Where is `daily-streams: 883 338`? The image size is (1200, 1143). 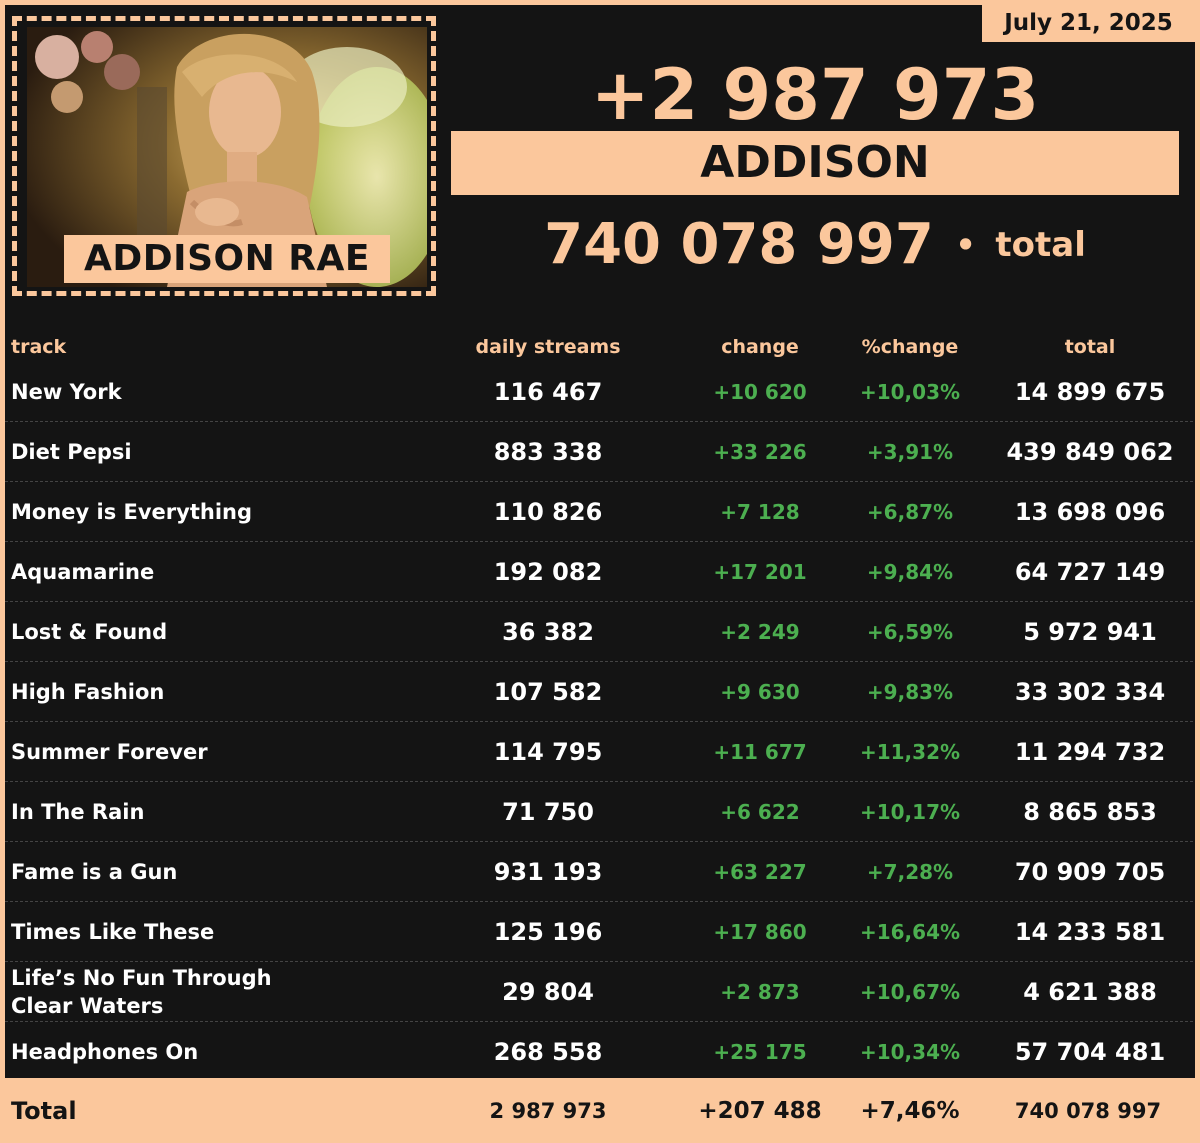
daily-streams: 883 338 is located at coordinates (548, 452).